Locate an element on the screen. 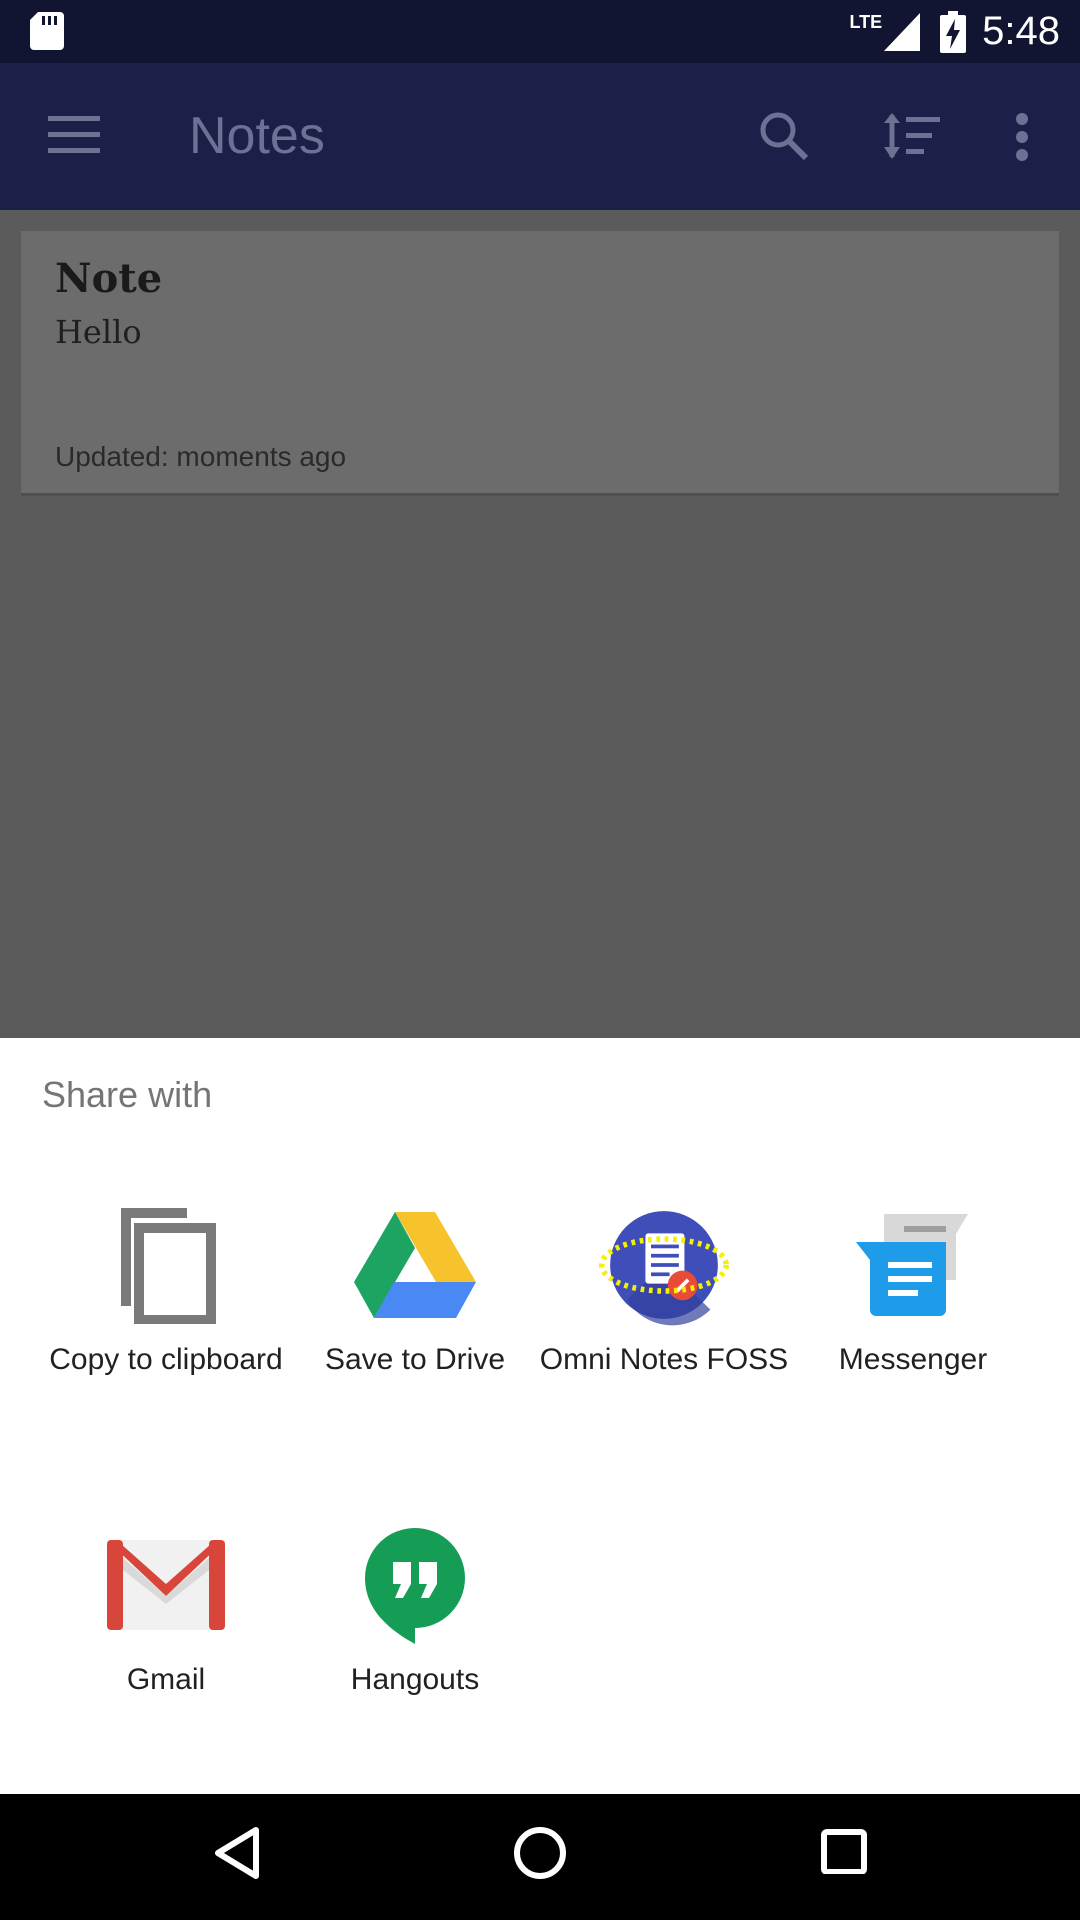 This screenshot has height=1920, width=1080. messenger-icon is located at coordinates (913, 1265).